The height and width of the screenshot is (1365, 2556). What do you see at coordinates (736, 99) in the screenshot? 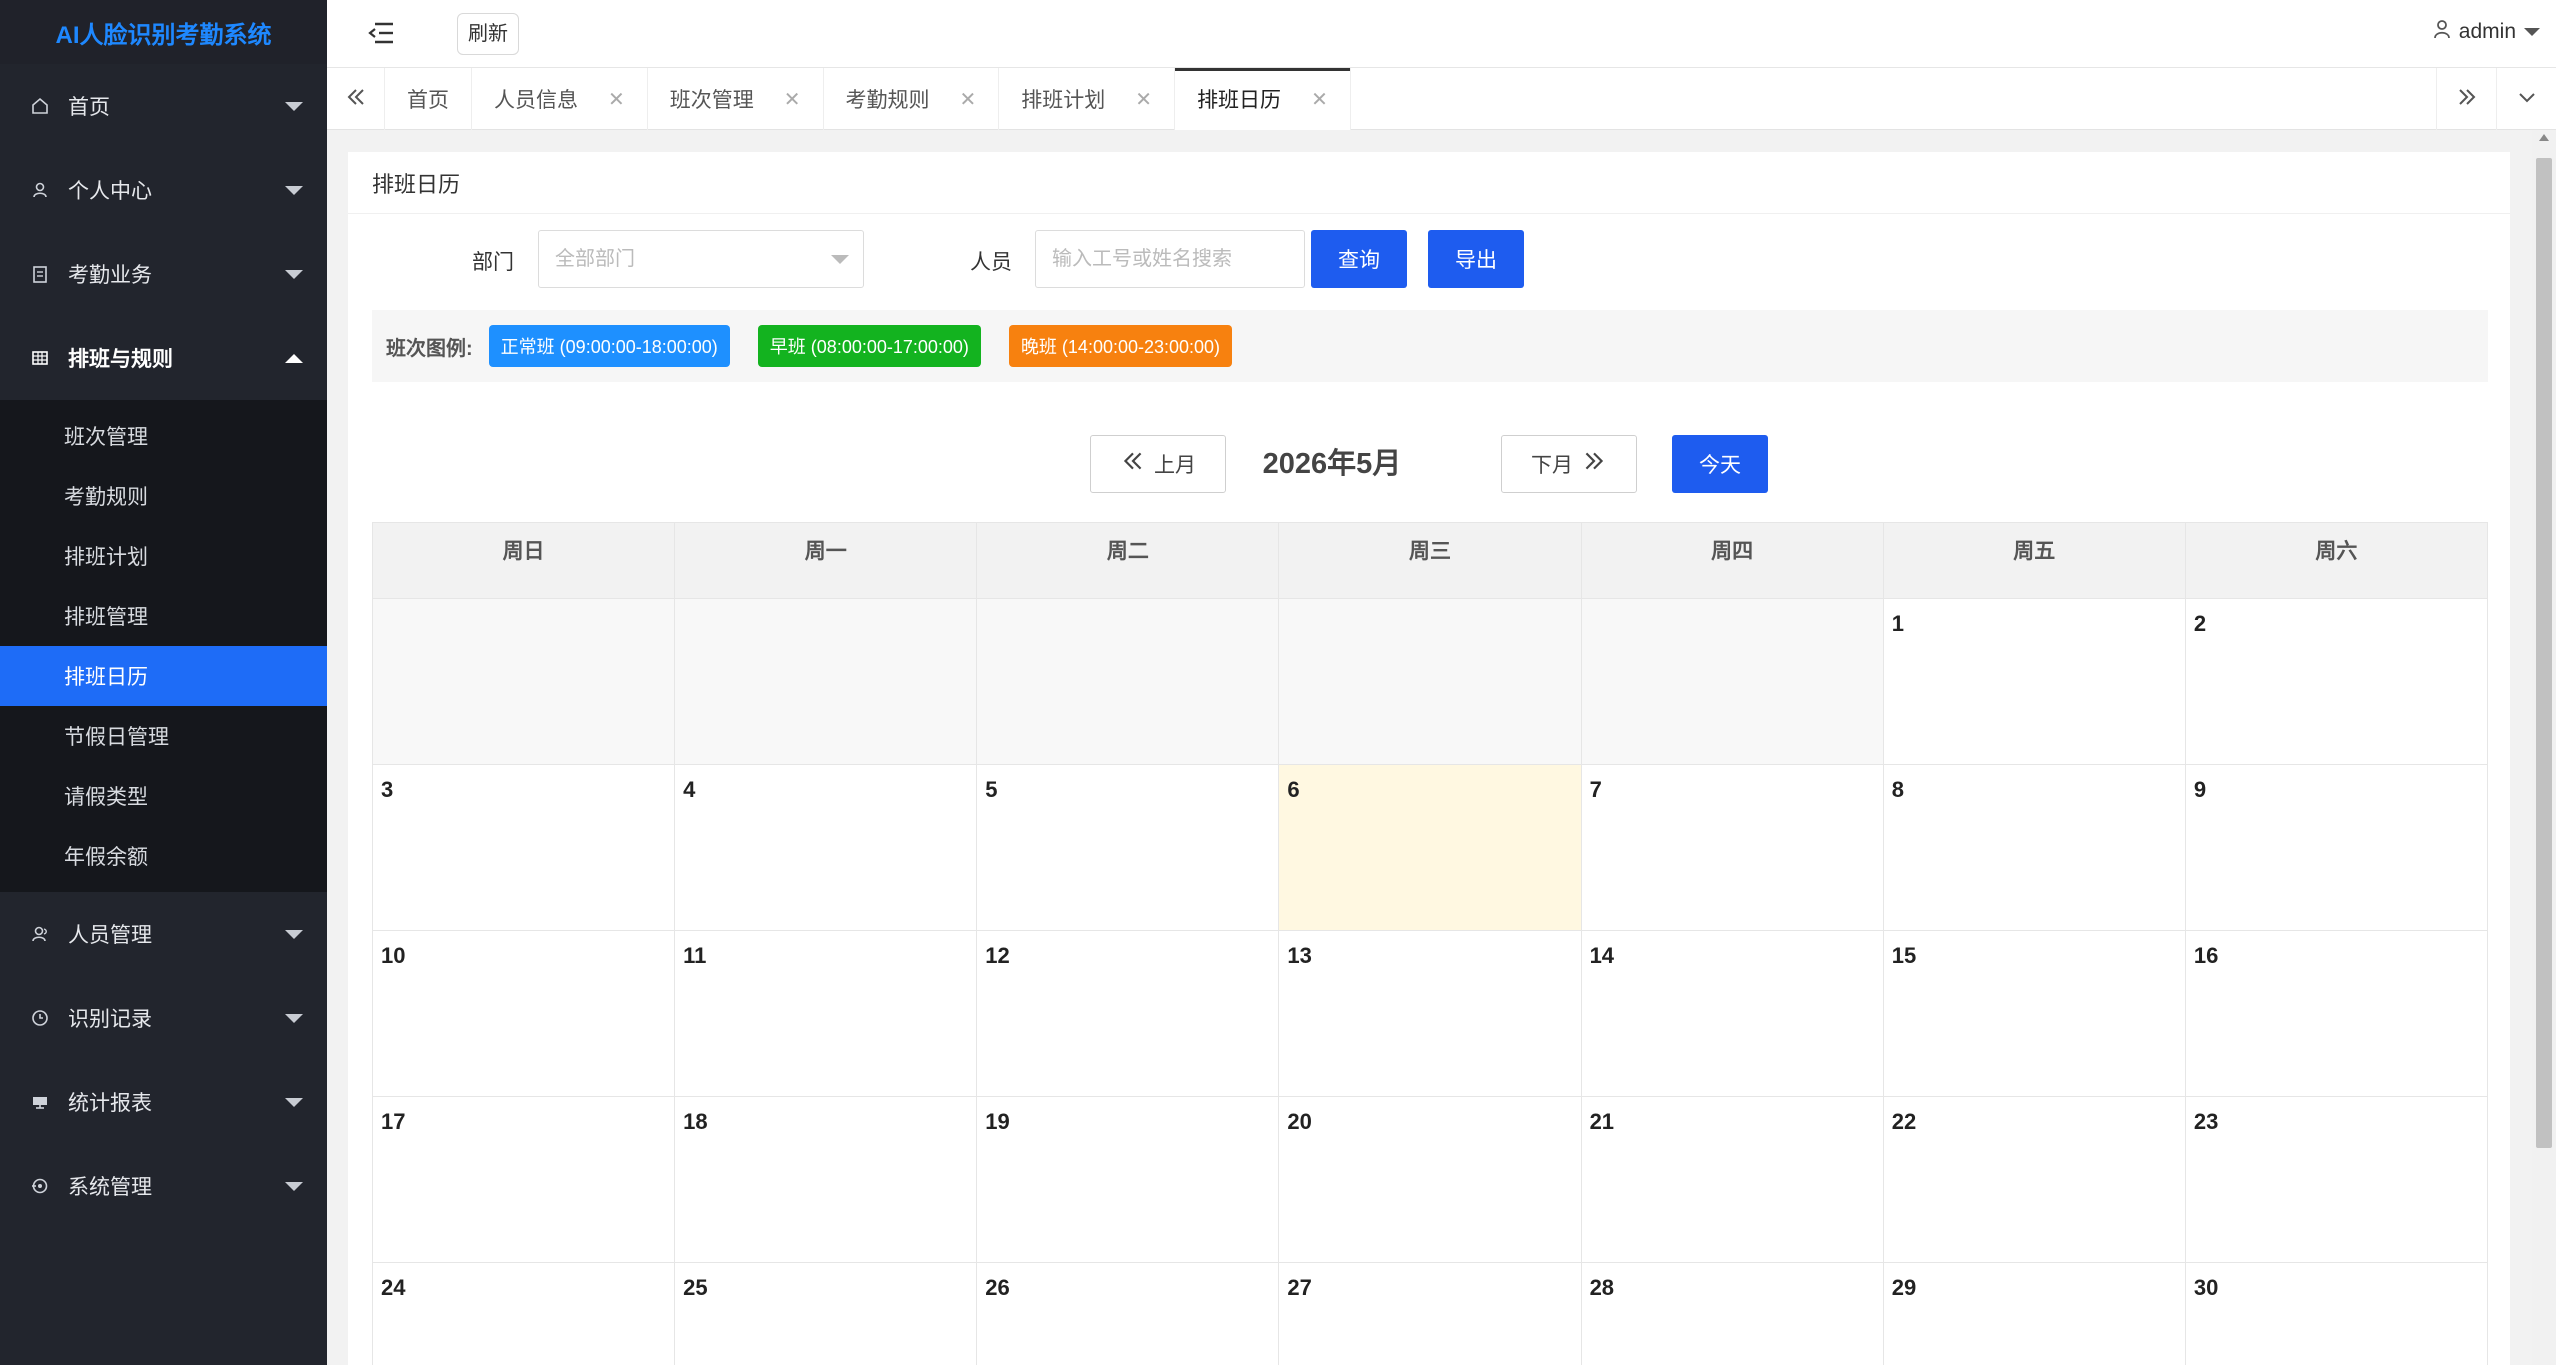
I see `tab-shift-management: 班次管理 ✕` at bounding box center [736, 99].